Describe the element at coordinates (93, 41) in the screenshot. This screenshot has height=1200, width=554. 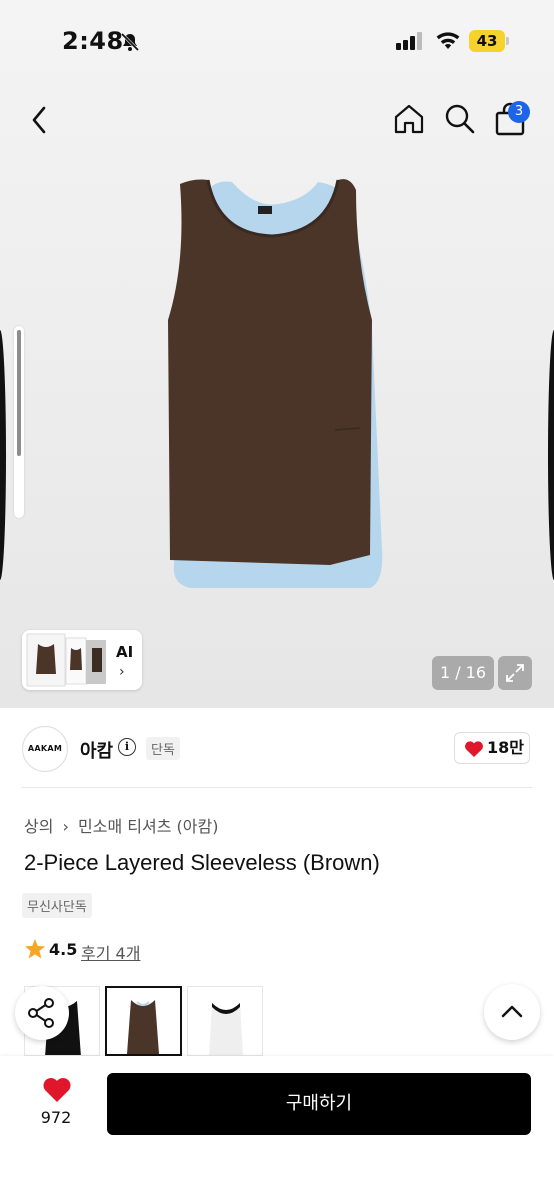
I see `status-time: 2:48` at that location.